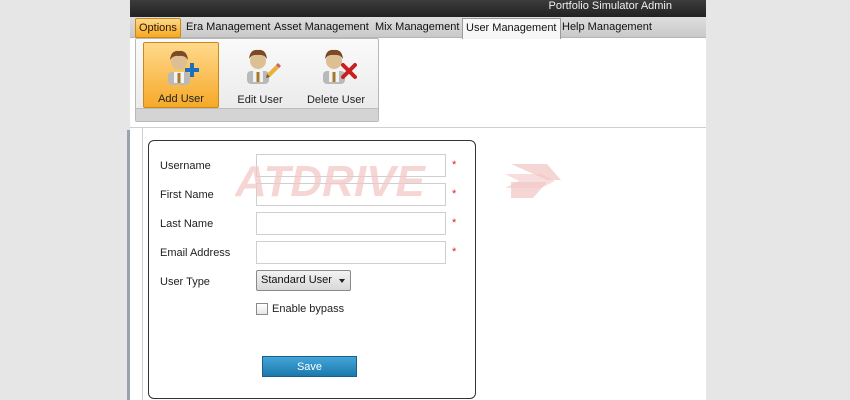 This screenshot has height=400, width=850. I want to click on user-type-select: Standard User, so click(303, 280).